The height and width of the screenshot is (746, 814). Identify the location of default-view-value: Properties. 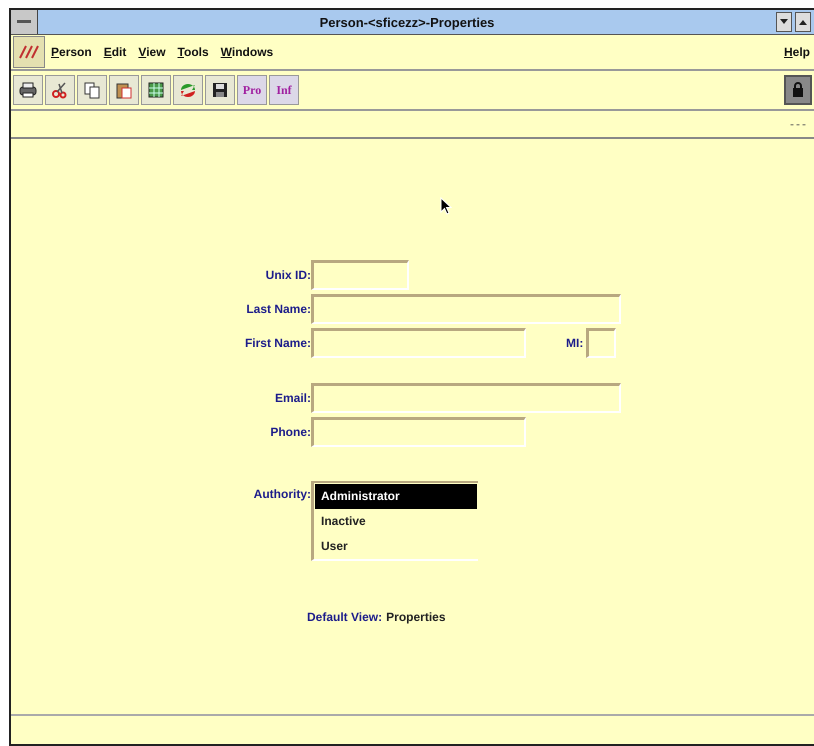
(416, 617).